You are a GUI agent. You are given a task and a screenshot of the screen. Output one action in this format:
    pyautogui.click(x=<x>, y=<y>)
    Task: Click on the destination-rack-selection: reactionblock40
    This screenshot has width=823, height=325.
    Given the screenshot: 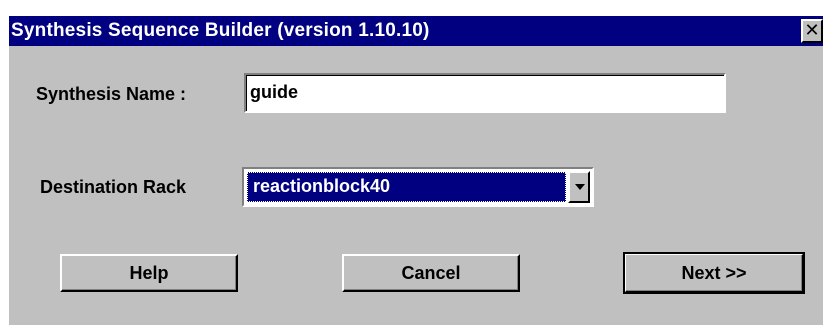 What is the action you would take?
    pyautogui.click(x=406, y=187)
    